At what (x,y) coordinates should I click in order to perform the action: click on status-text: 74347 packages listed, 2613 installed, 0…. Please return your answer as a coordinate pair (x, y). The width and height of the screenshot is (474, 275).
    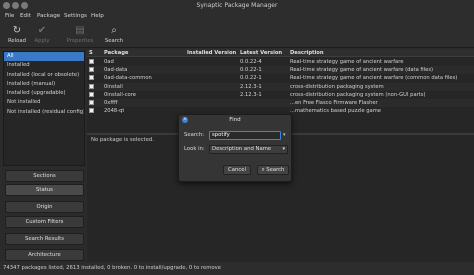
    Looking at the image, I should click on (112, 268).